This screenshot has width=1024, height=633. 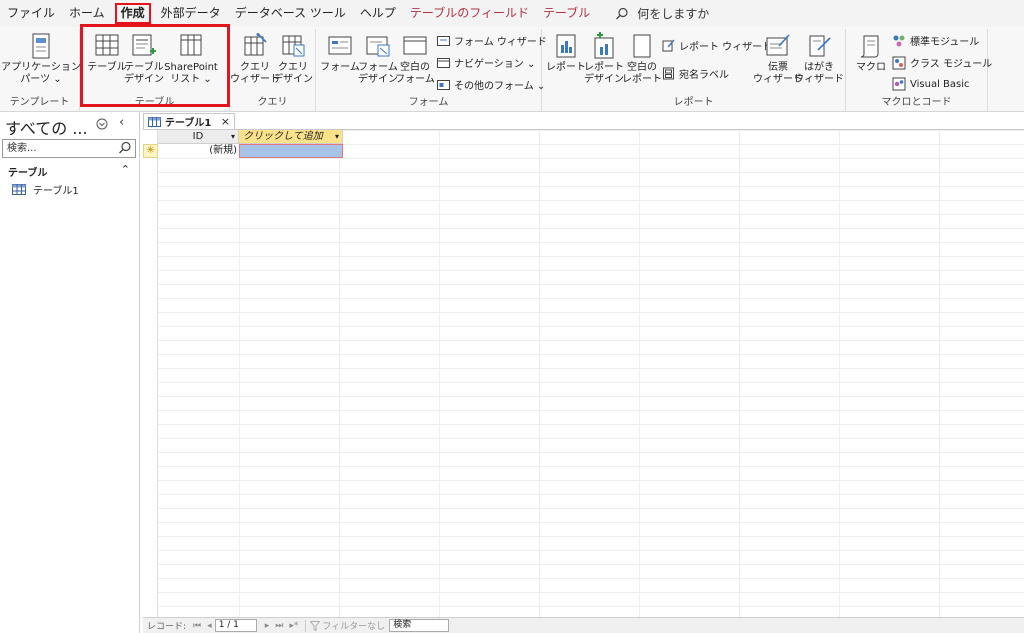 What do you see at coordinates (290, 13) in the screenshot?
I see `tab-database-tools: データベース ツール` at bounding box center [290, 13].